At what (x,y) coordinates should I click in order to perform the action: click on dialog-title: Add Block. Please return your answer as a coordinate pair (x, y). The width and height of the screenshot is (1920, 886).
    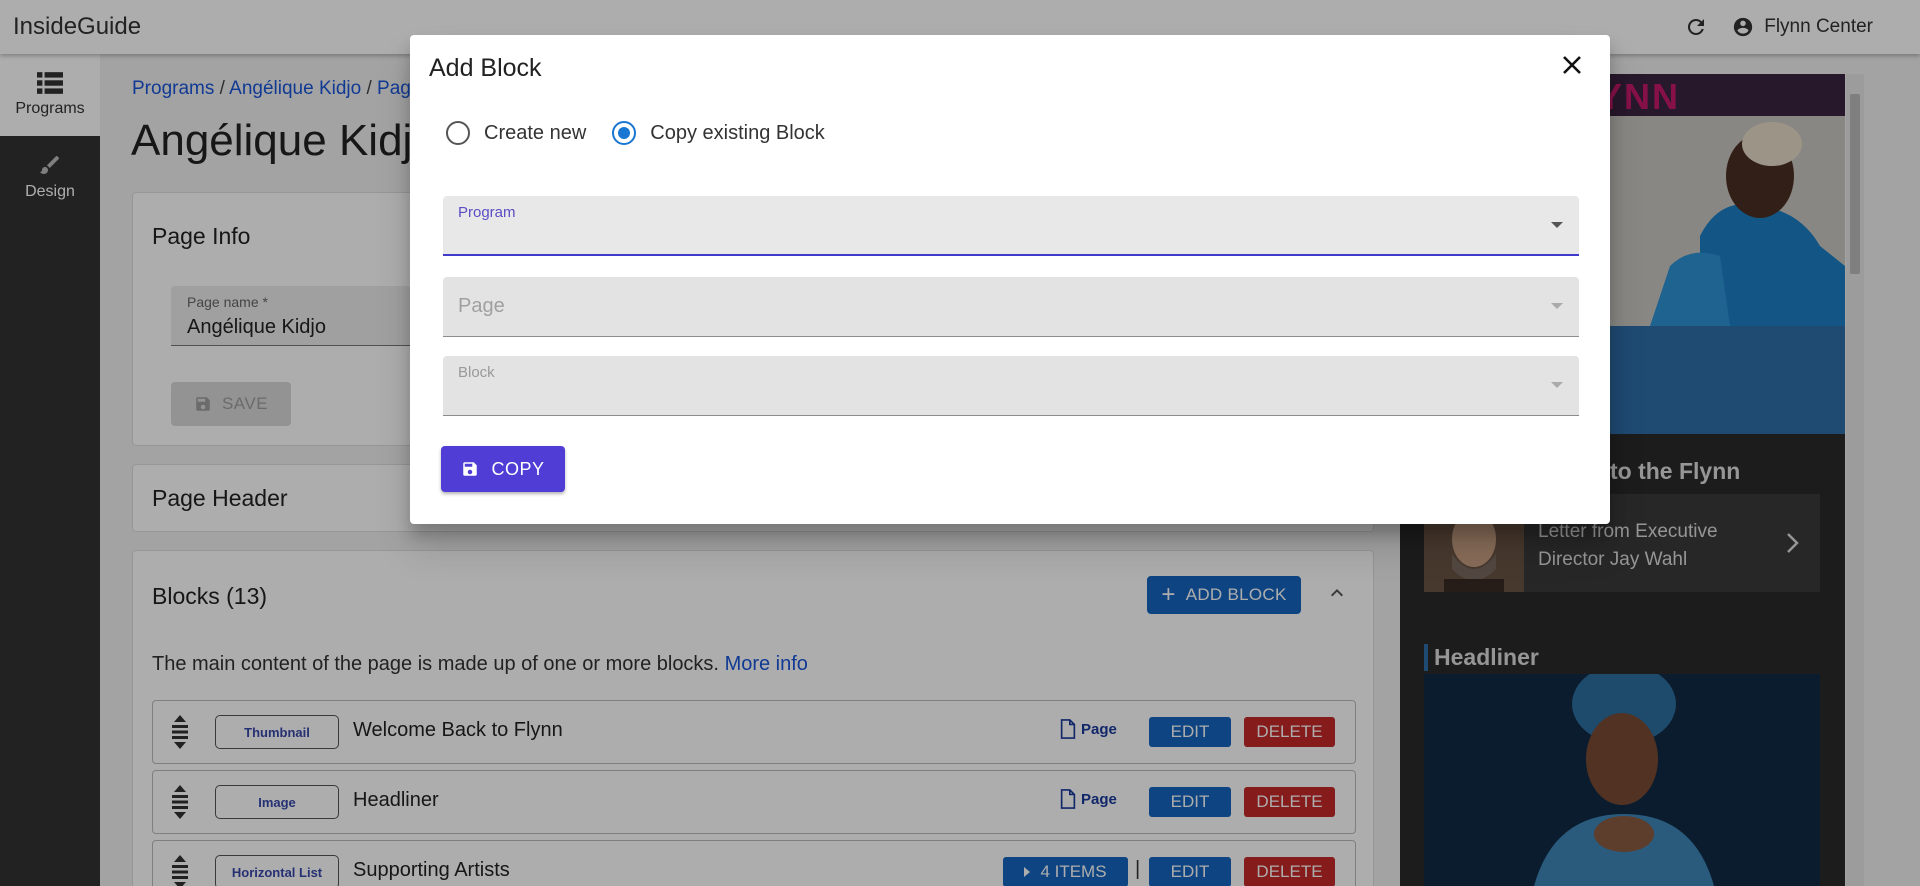
    Looking at the image, I should click on (485, 68).